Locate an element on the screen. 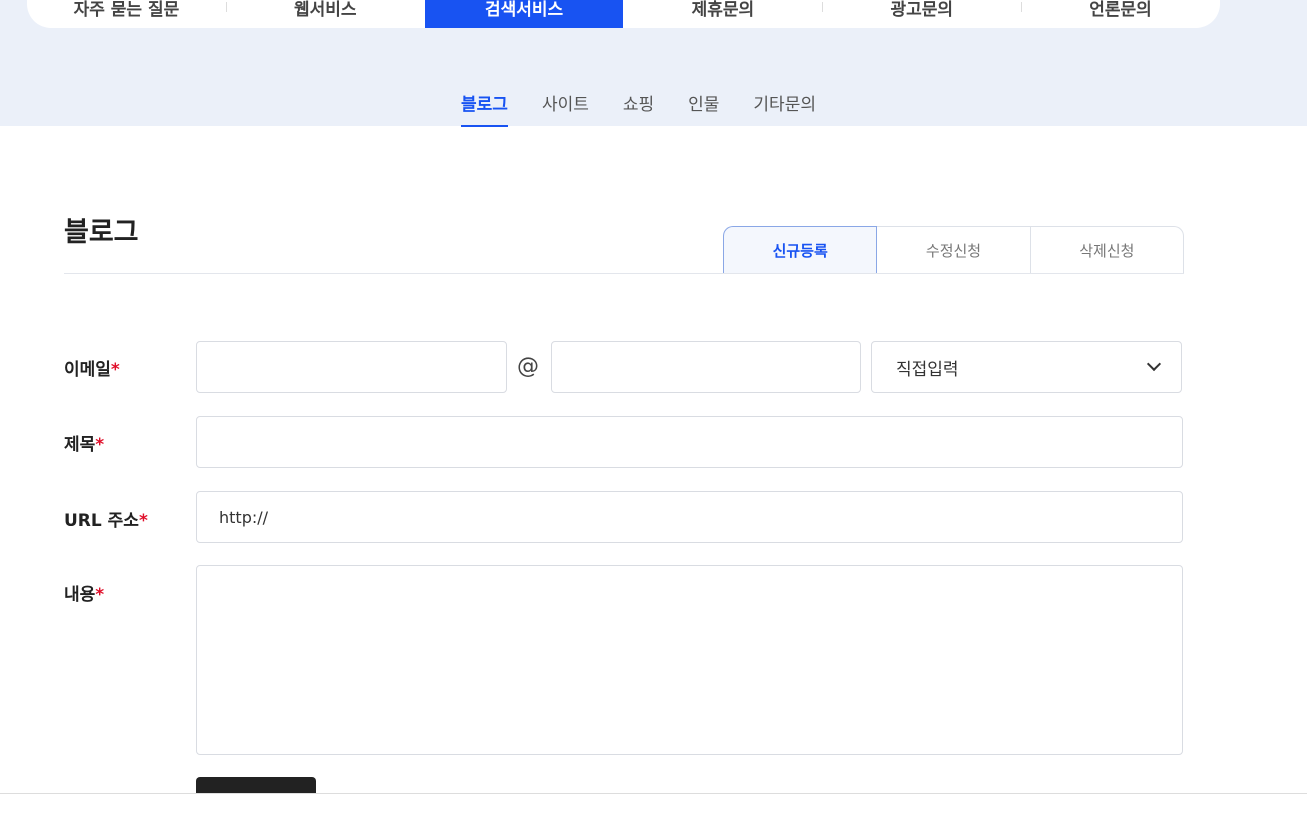  section-title: 블로그 is located at coordinates (101, 232).